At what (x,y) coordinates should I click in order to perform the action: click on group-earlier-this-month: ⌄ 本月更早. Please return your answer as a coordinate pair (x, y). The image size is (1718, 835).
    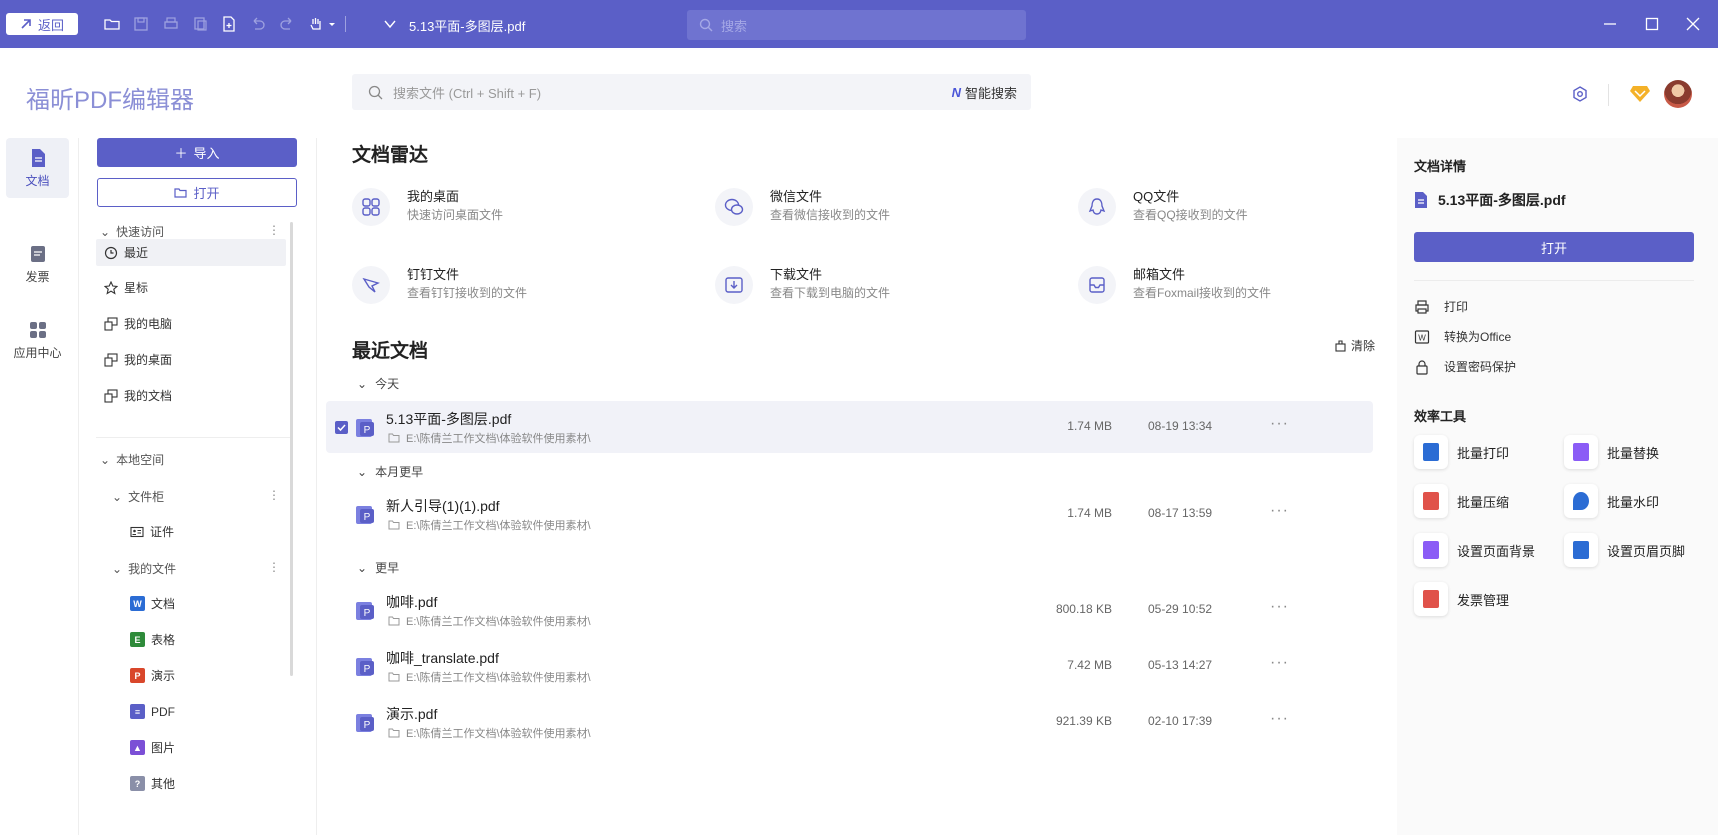
    Looking at the image, I should click on (390, 471).